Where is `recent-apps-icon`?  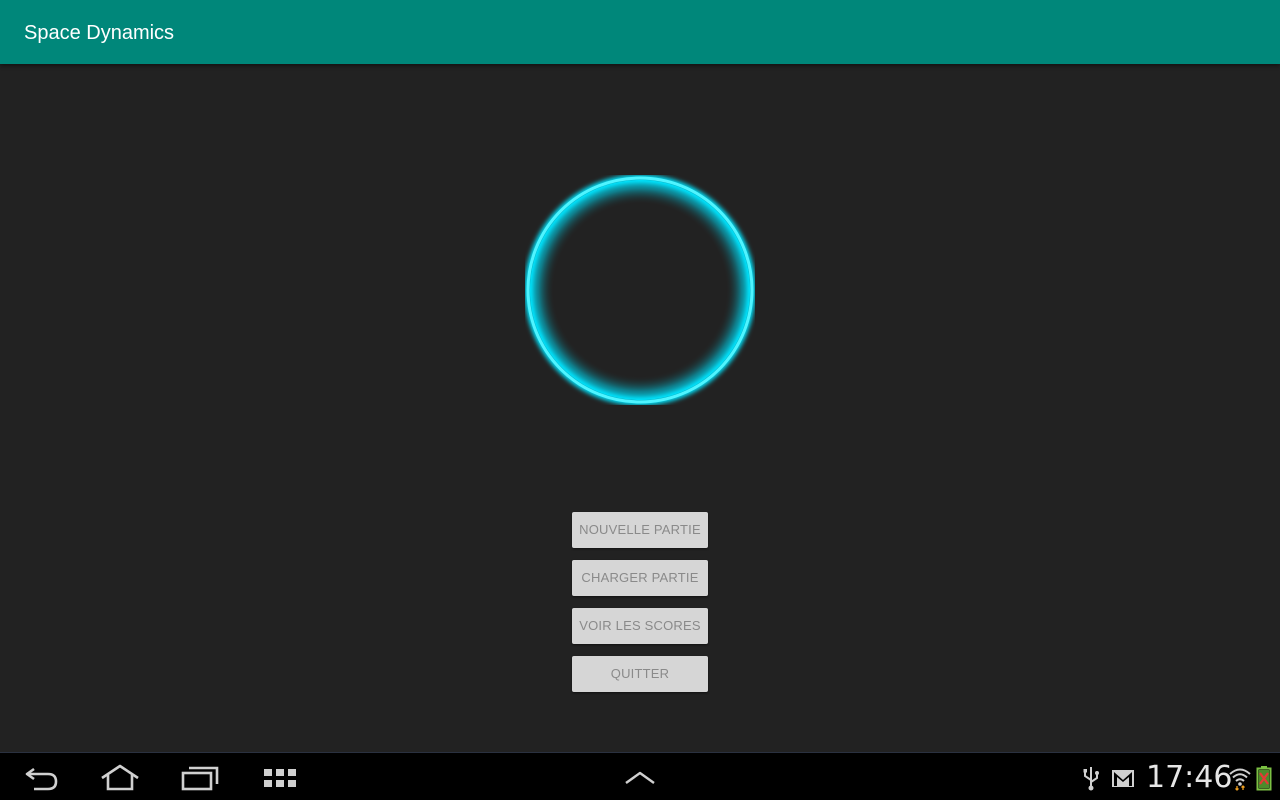
recent-apps-icon is located at coordinates (200, 777).